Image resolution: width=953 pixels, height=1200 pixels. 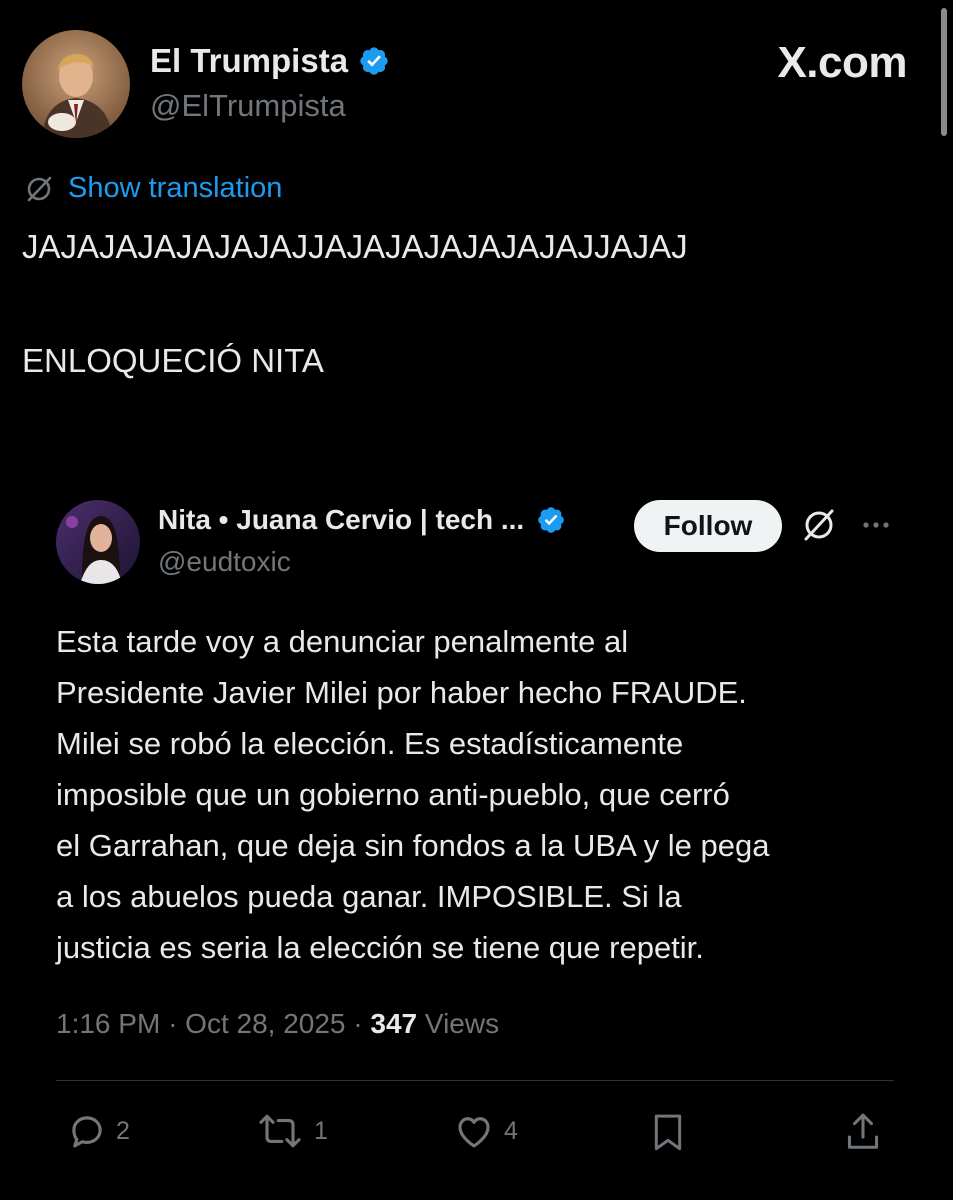 I want to click on like-button: 4, so click(x=485, y=1131).